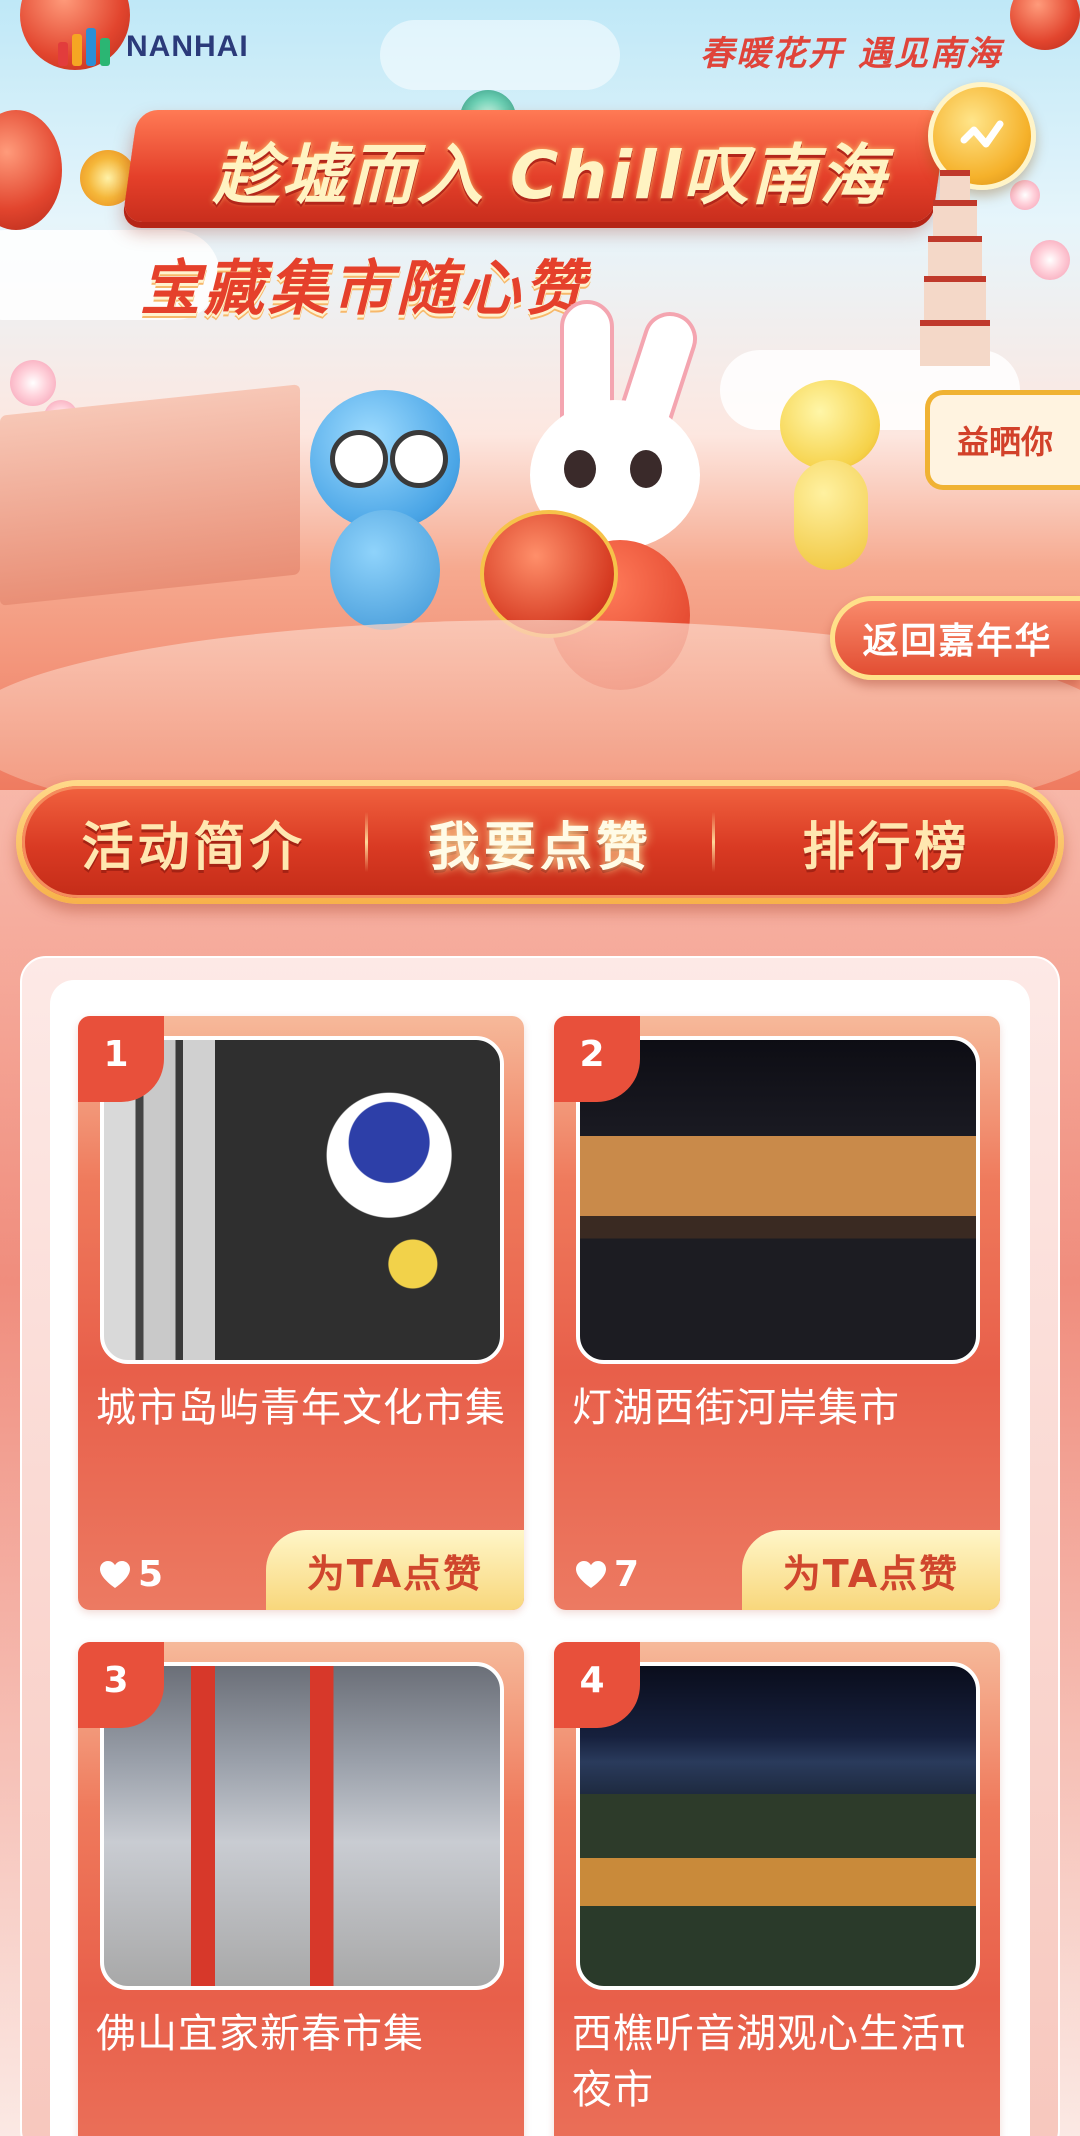 This screenshot has height=2136, width=1080. What do you see at coordinates (301, 1408) in the screenshot?
I see `market-title: 城市岛屿青年文化市集` at bounding box center [301, 1408].